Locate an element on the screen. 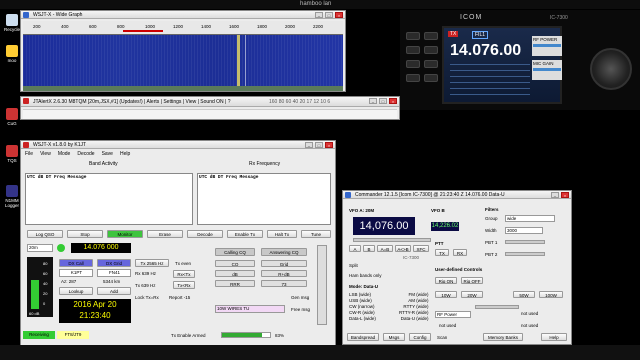  menu-help: Help is located at coordinates (125, 154).